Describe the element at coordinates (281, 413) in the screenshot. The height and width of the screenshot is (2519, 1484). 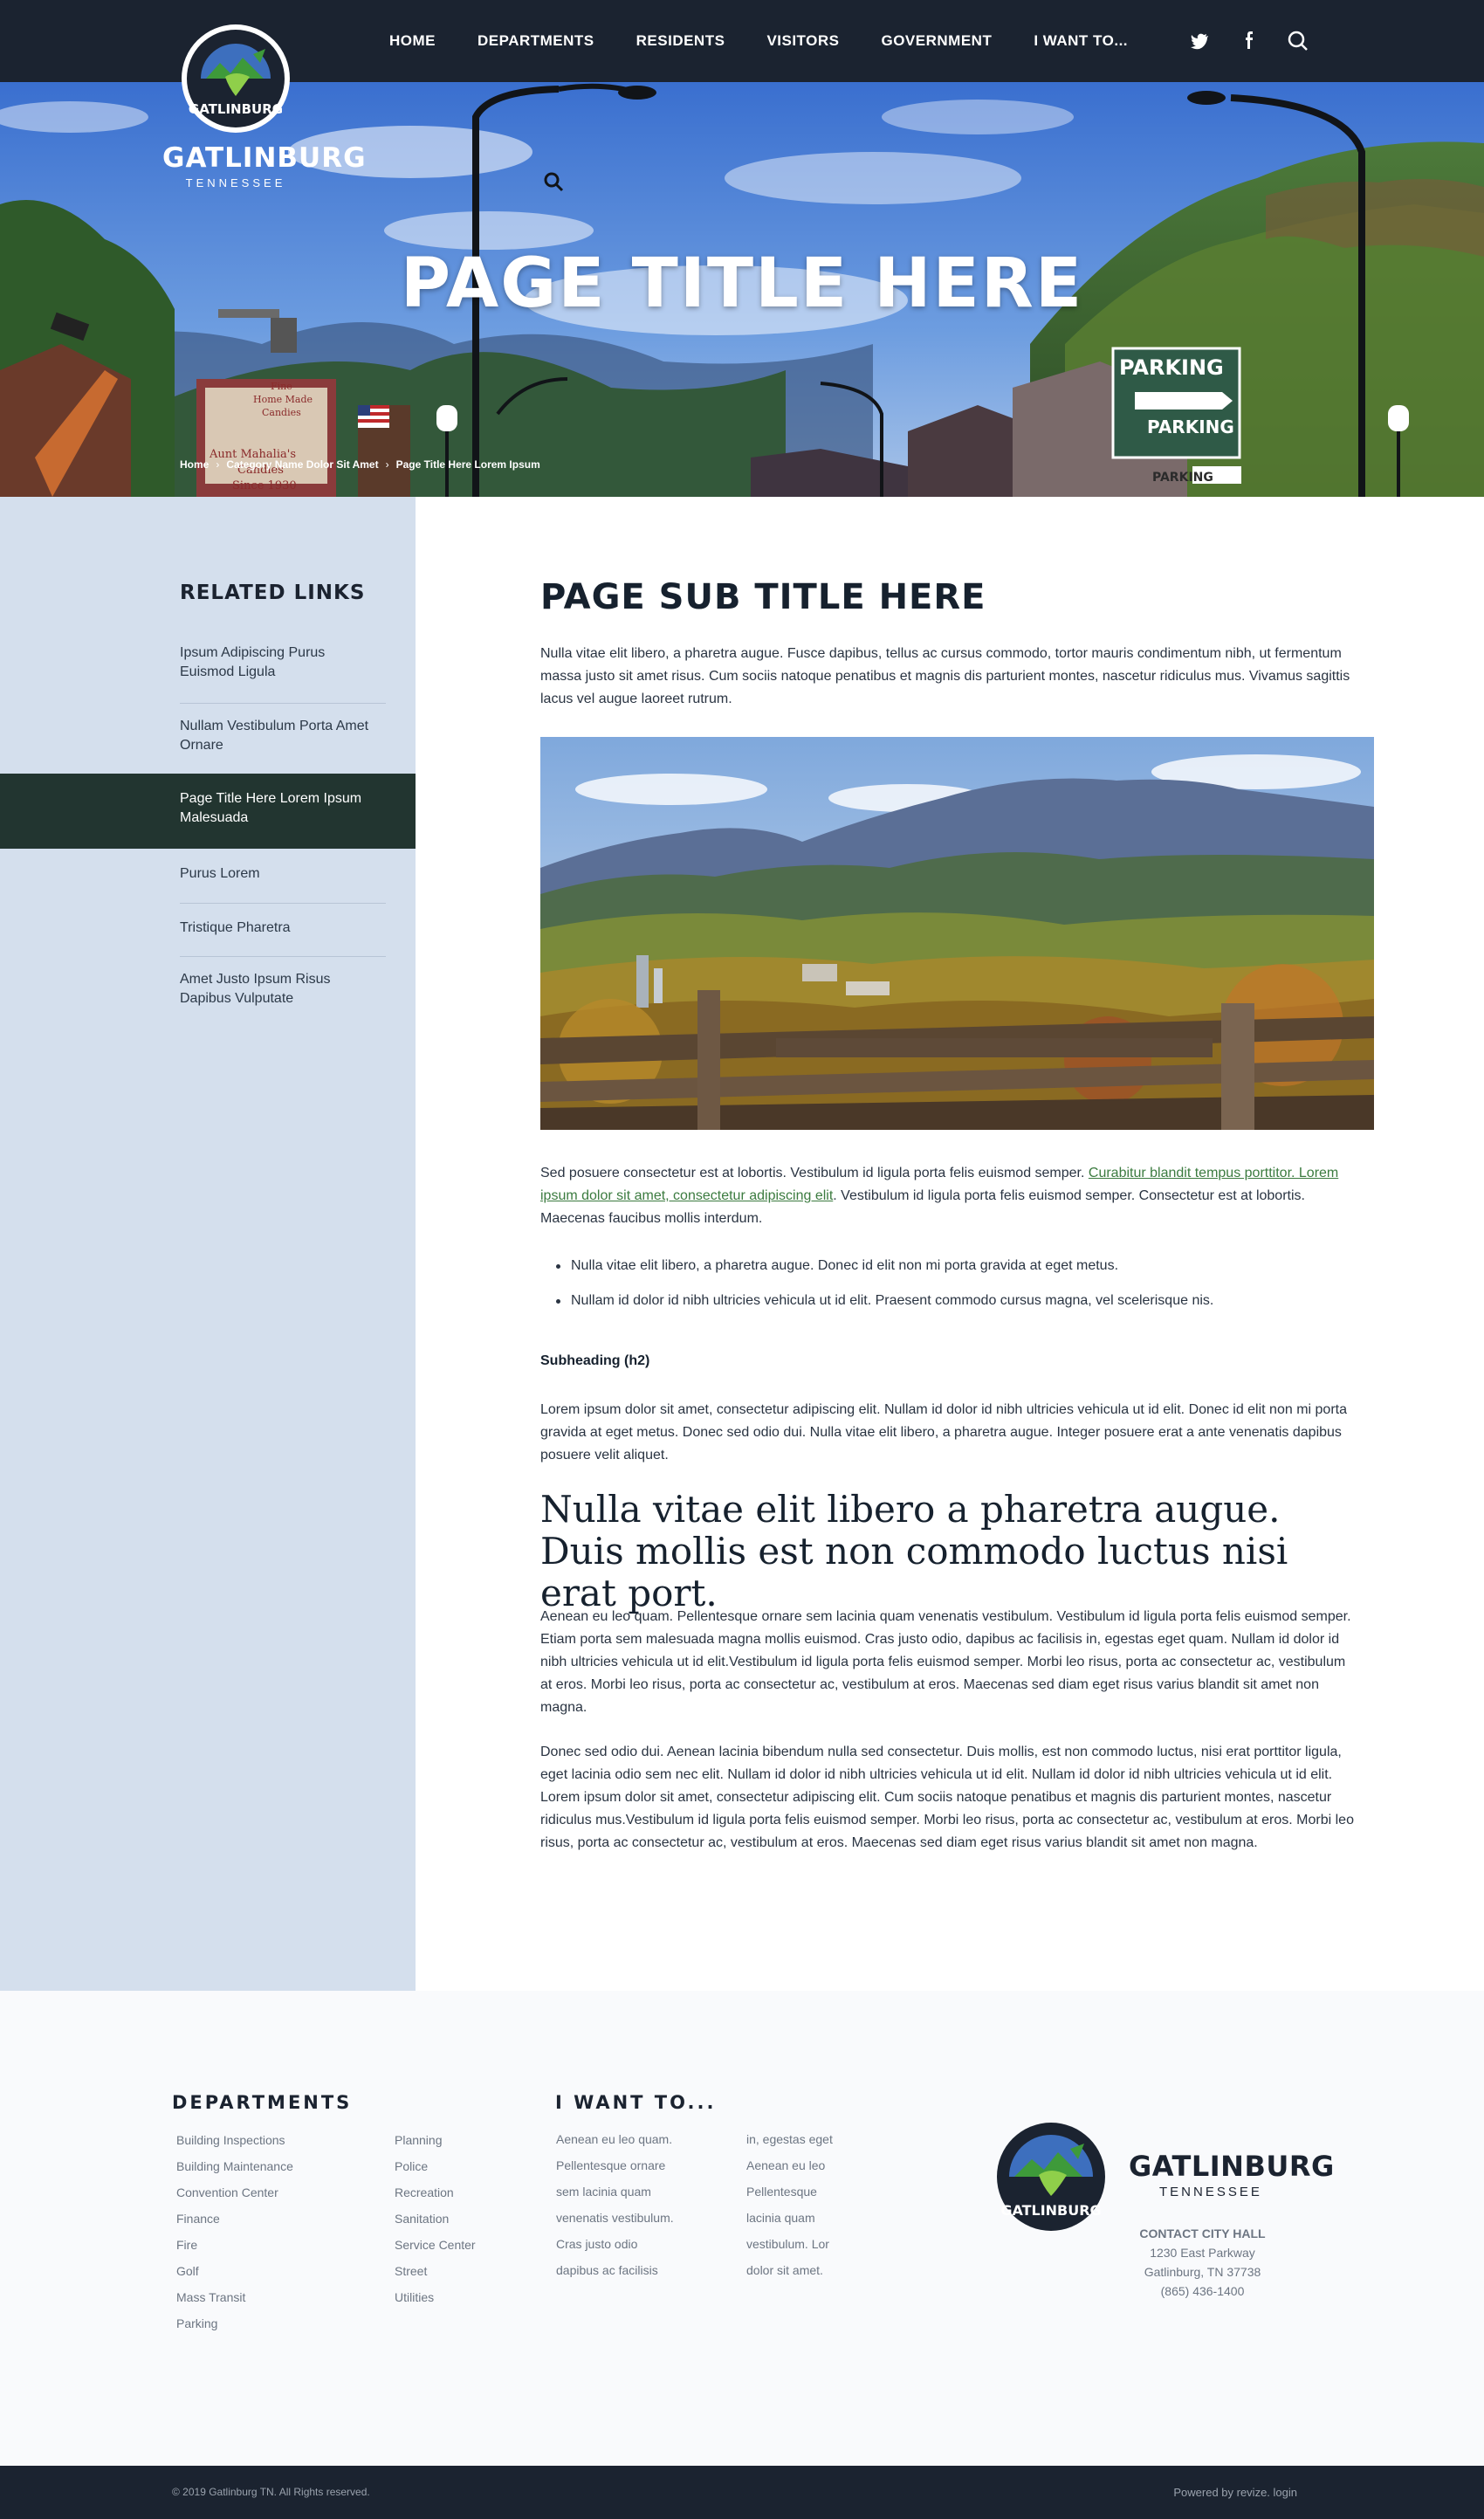
I see `shop-sign-3: Candies` at that location.